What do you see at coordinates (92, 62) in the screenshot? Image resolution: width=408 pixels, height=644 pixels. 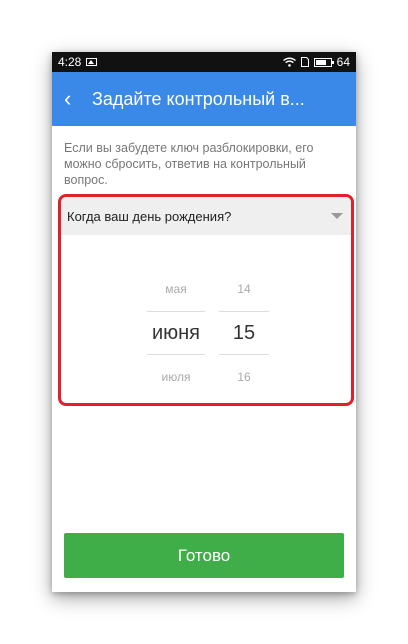 I see `image-notification-icon` at bounding box center [92, 62].